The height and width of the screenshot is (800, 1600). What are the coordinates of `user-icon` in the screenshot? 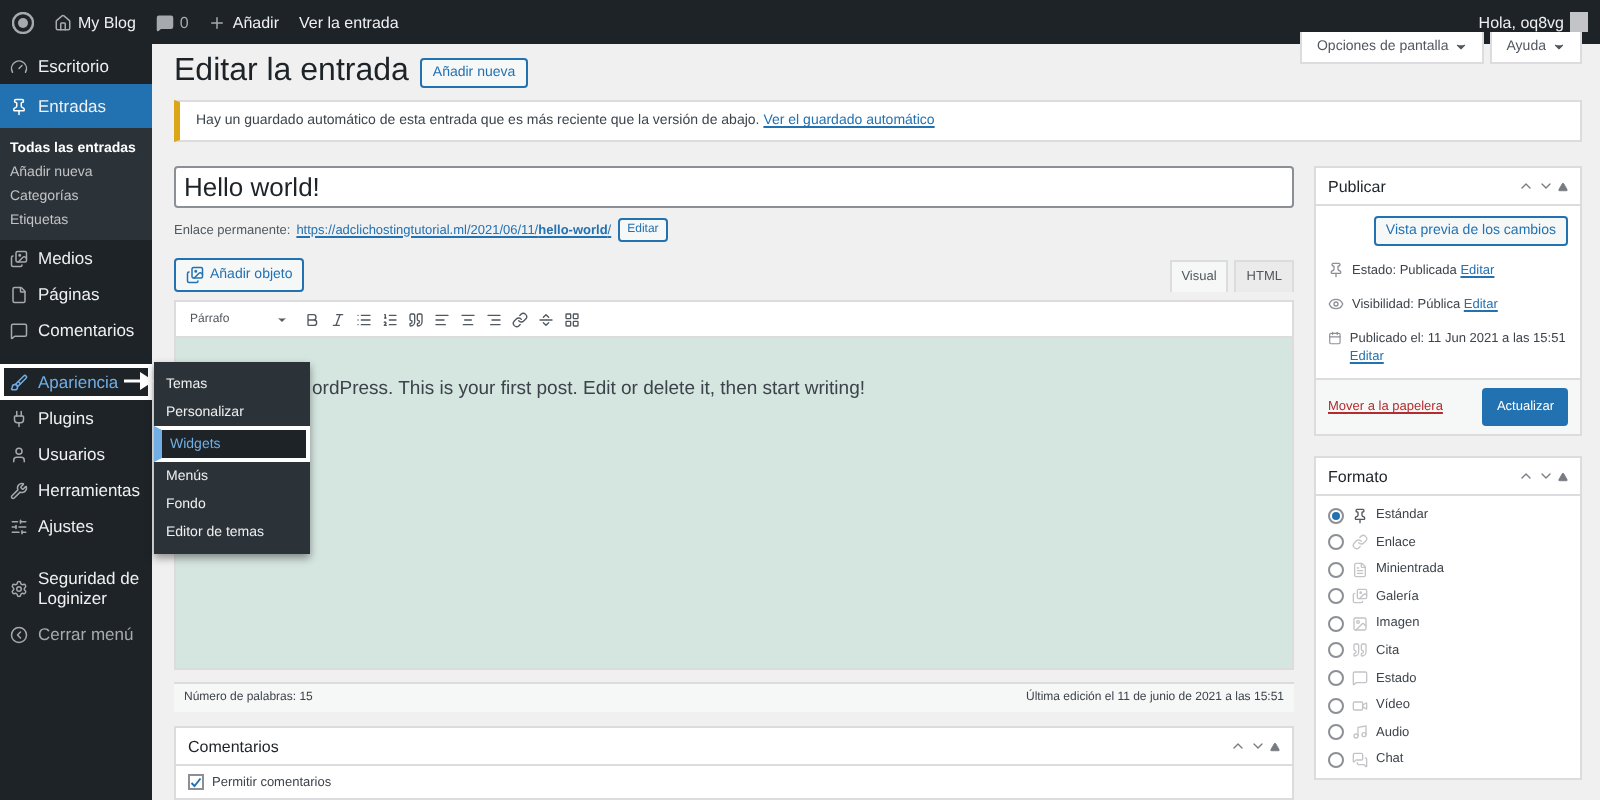 It's located at (19, 454).